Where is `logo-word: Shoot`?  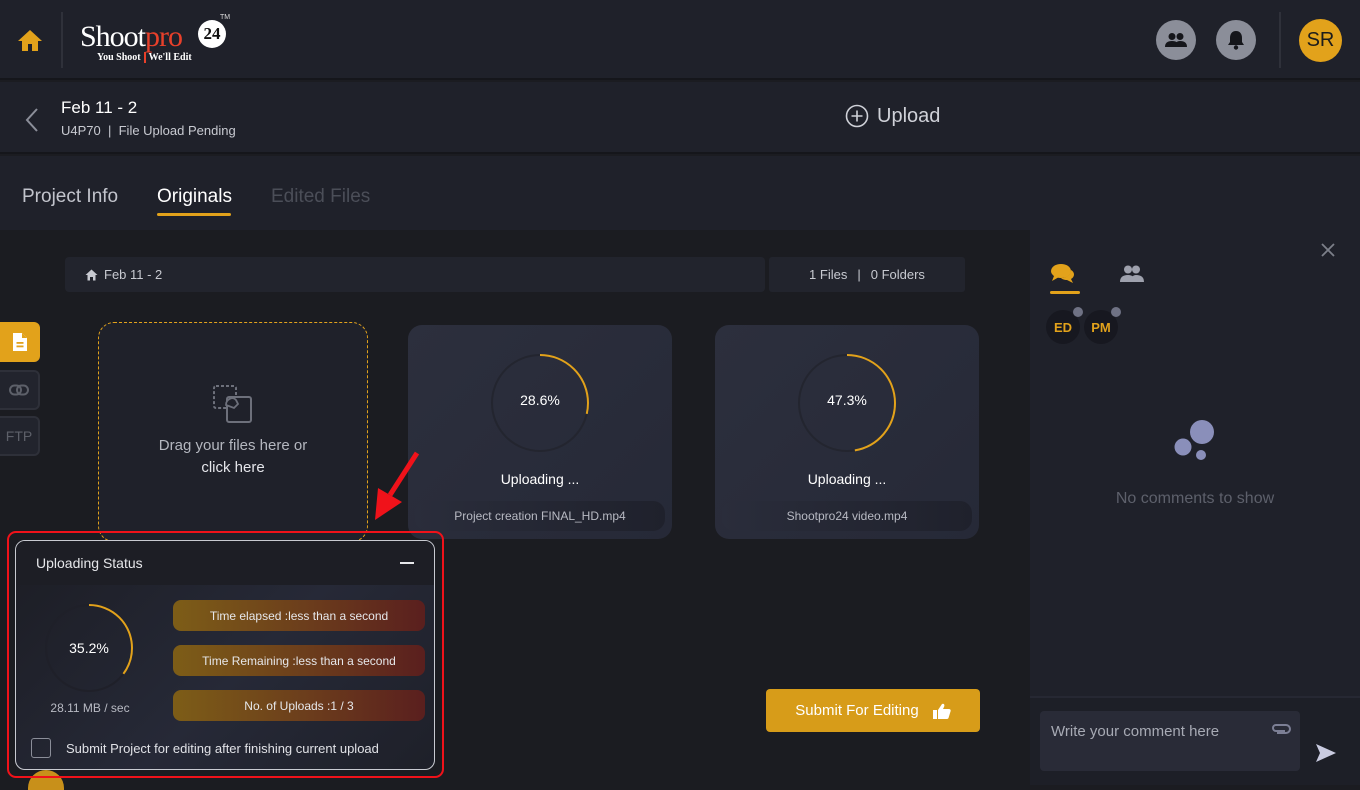
logo-word: Shoot is located at coordinates (113, 36).